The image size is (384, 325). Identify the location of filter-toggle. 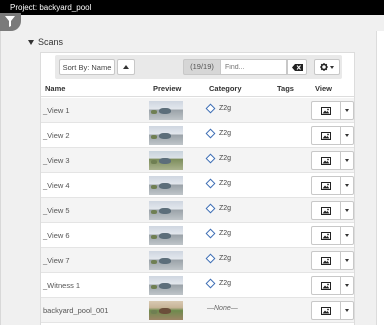
(10, 22).